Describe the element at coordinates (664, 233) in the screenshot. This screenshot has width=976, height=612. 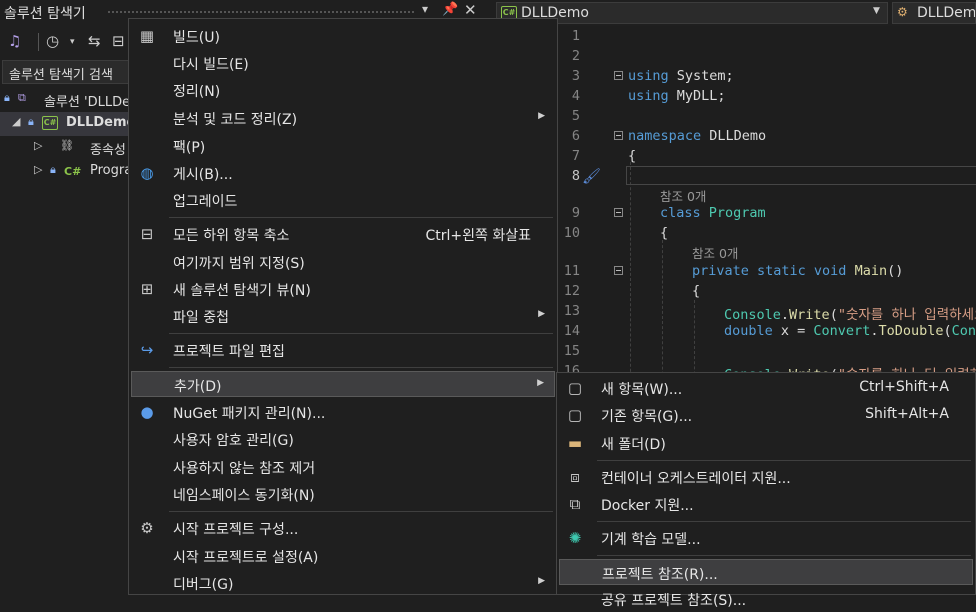
I see `code-line-10: {` at that location.